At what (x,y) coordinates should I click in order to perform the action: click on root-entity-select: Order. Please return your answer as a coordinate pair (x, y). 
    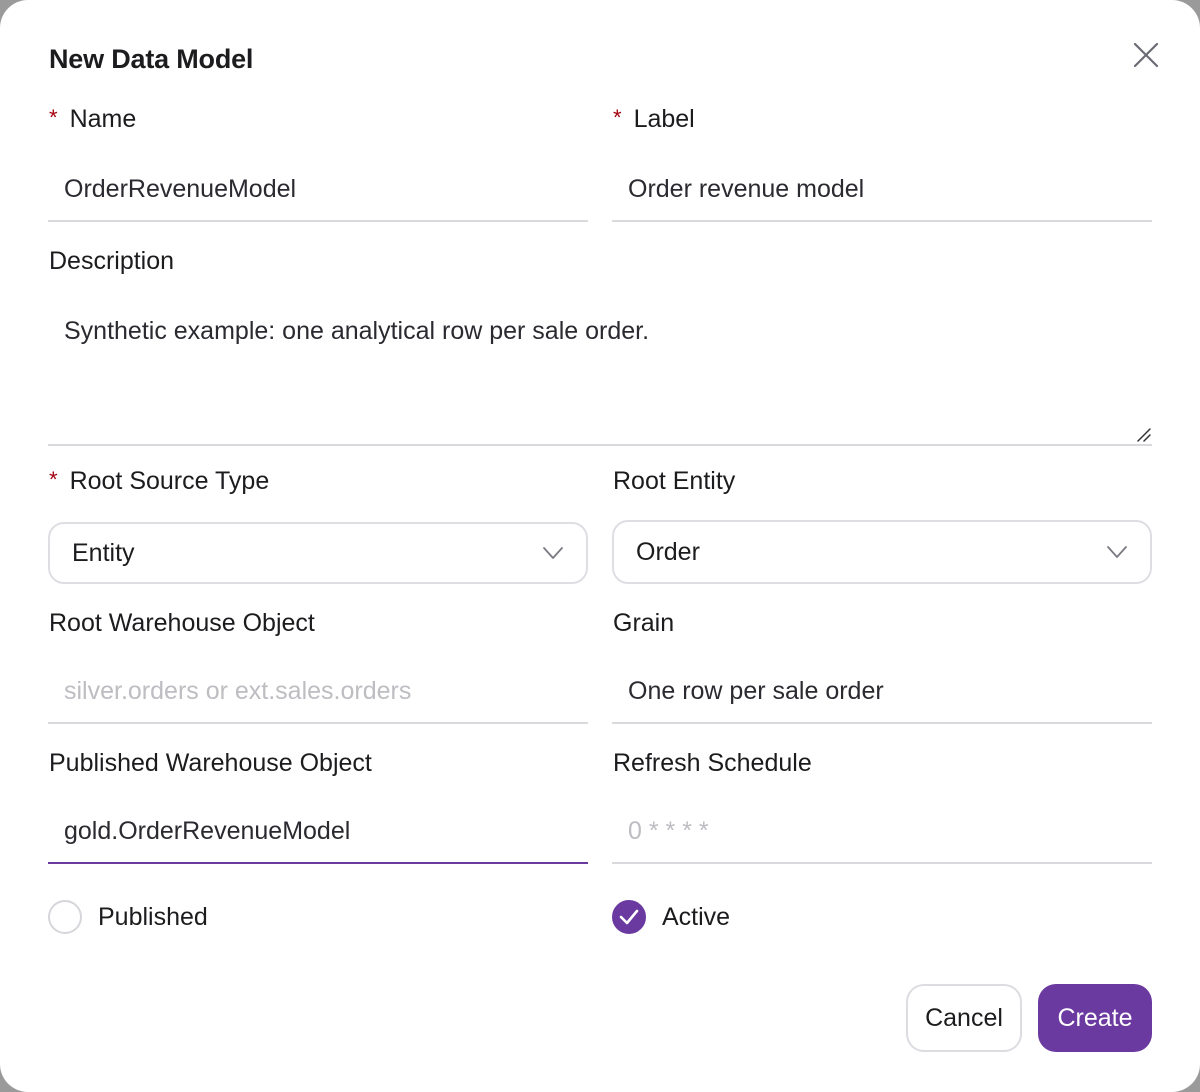
    Looking at the image, I should click on (882, 552).